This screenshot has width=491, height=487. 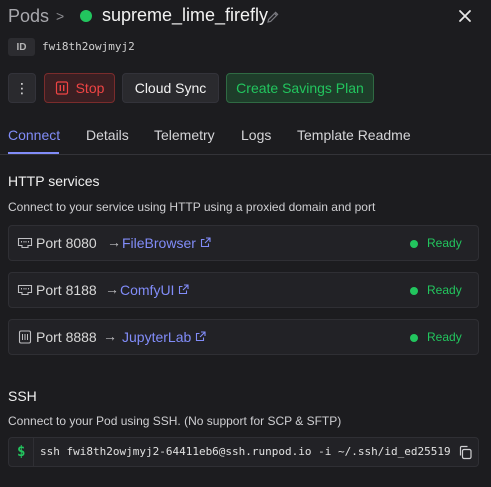 I want to click on vertical-dots-icon: ⋮, so click(x=22, y=87).